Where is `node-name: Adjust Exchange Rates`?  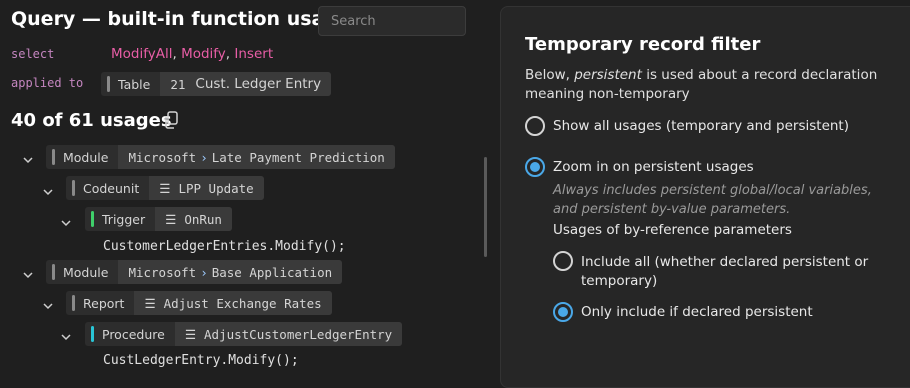
node-name: Adjust Exchange Rates is located at coordinates (242, 303).